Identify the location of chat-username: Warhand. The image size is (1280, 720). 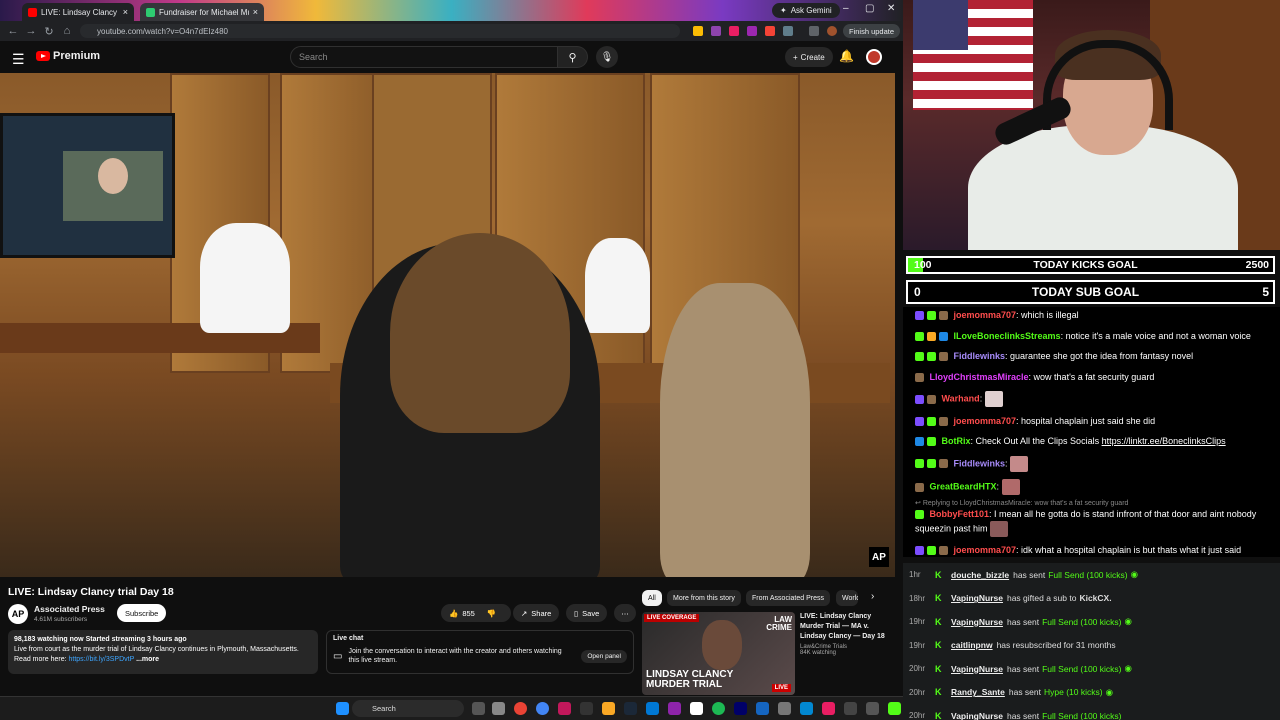
(961, 398).